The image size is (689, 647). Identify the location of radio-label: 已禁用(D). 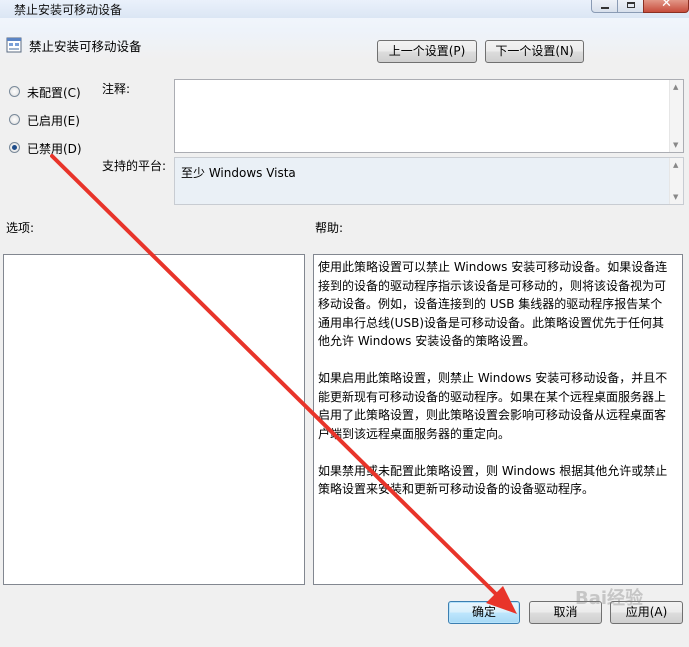
(54, 149).